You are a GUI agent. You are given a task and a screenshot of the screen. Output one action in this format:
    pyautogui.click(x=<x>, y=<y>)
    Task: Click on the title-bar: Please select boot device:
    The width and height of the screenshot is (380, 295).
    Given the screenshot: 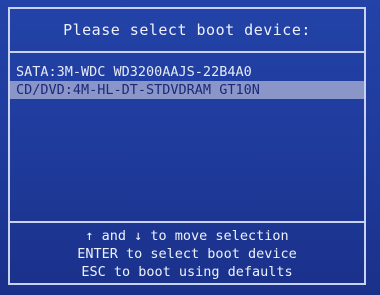 What is the action you would take?
    pyautogui.click(x=187, y=31)
    